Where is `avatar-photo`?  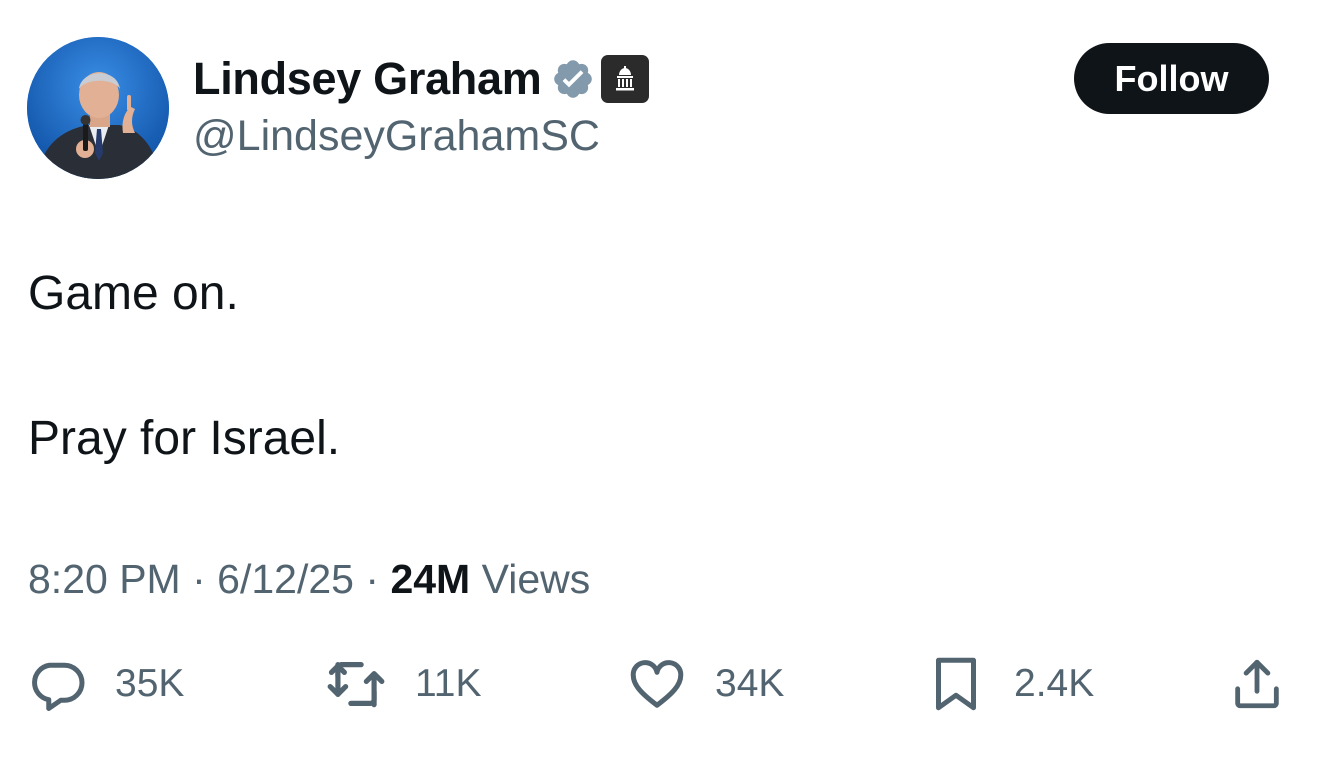 avatar-photo is located at coordinates (98, 108).